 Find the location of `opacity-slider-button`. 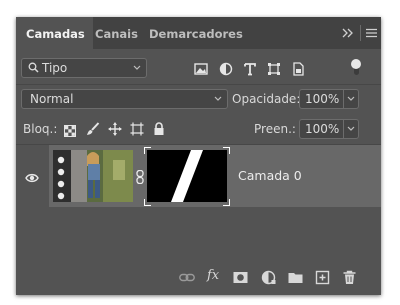

opacity-slider-button is located at coordinates (351, 99).